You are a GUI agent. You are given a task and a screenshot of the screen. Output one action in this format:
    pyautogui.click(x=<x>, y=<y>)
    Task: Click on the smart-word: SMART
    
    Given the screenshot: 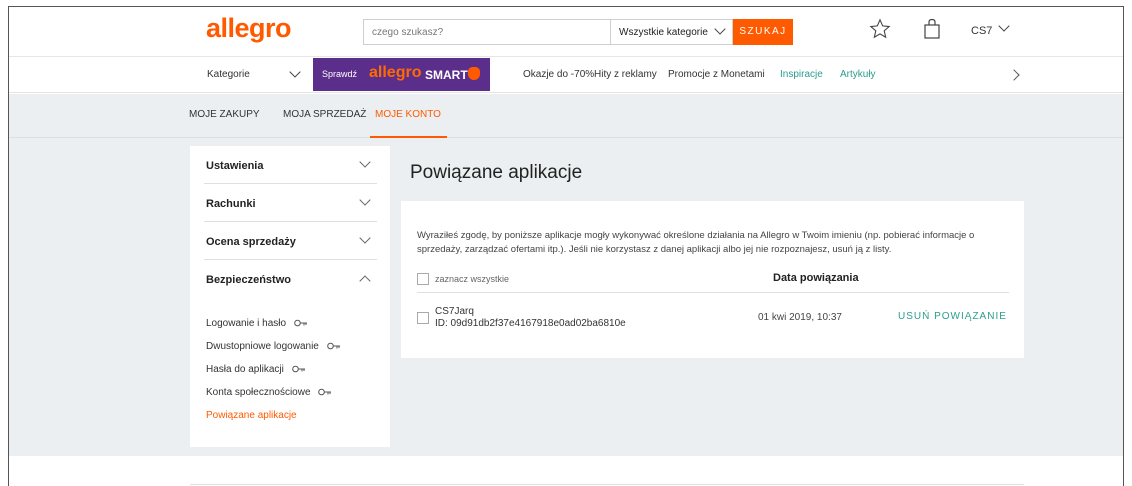 What is the action you would take?
    pyautogui.click(x=446, y=75)
    